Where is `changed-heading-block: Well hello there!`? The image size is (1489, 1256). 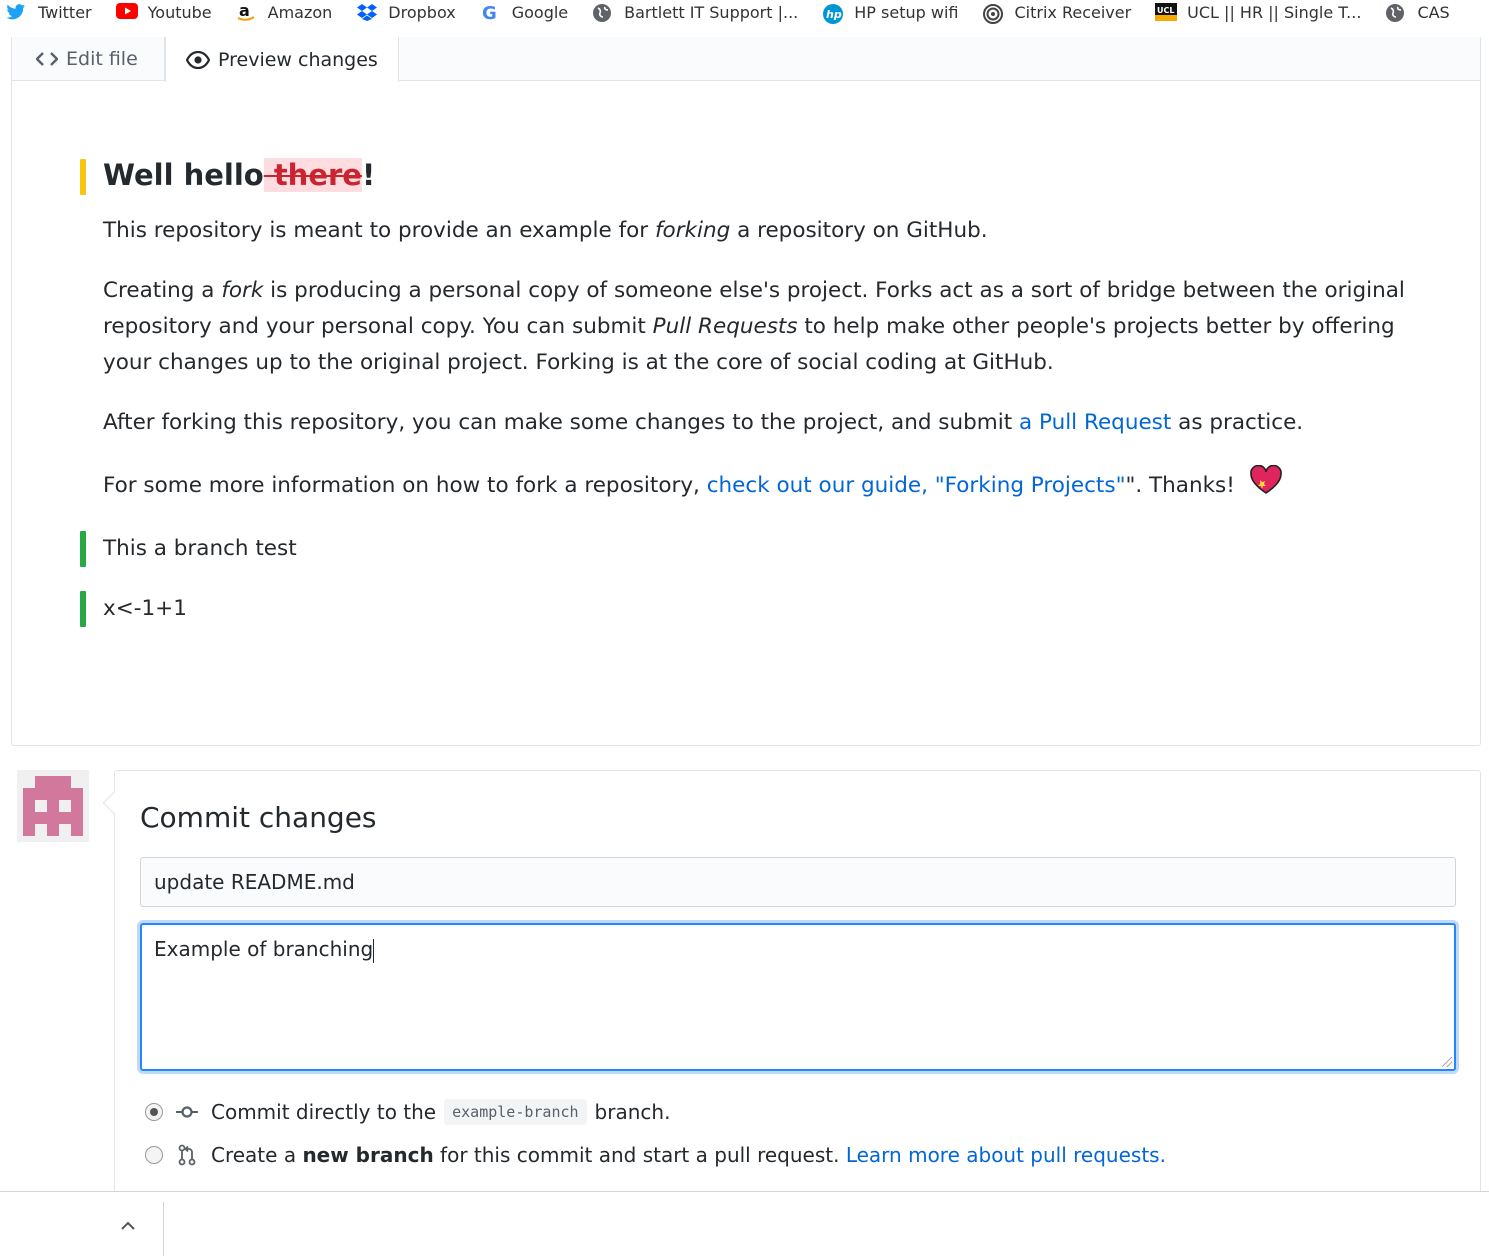
changed-heading-block: Well hello there! is located at coordinates (750, 175).